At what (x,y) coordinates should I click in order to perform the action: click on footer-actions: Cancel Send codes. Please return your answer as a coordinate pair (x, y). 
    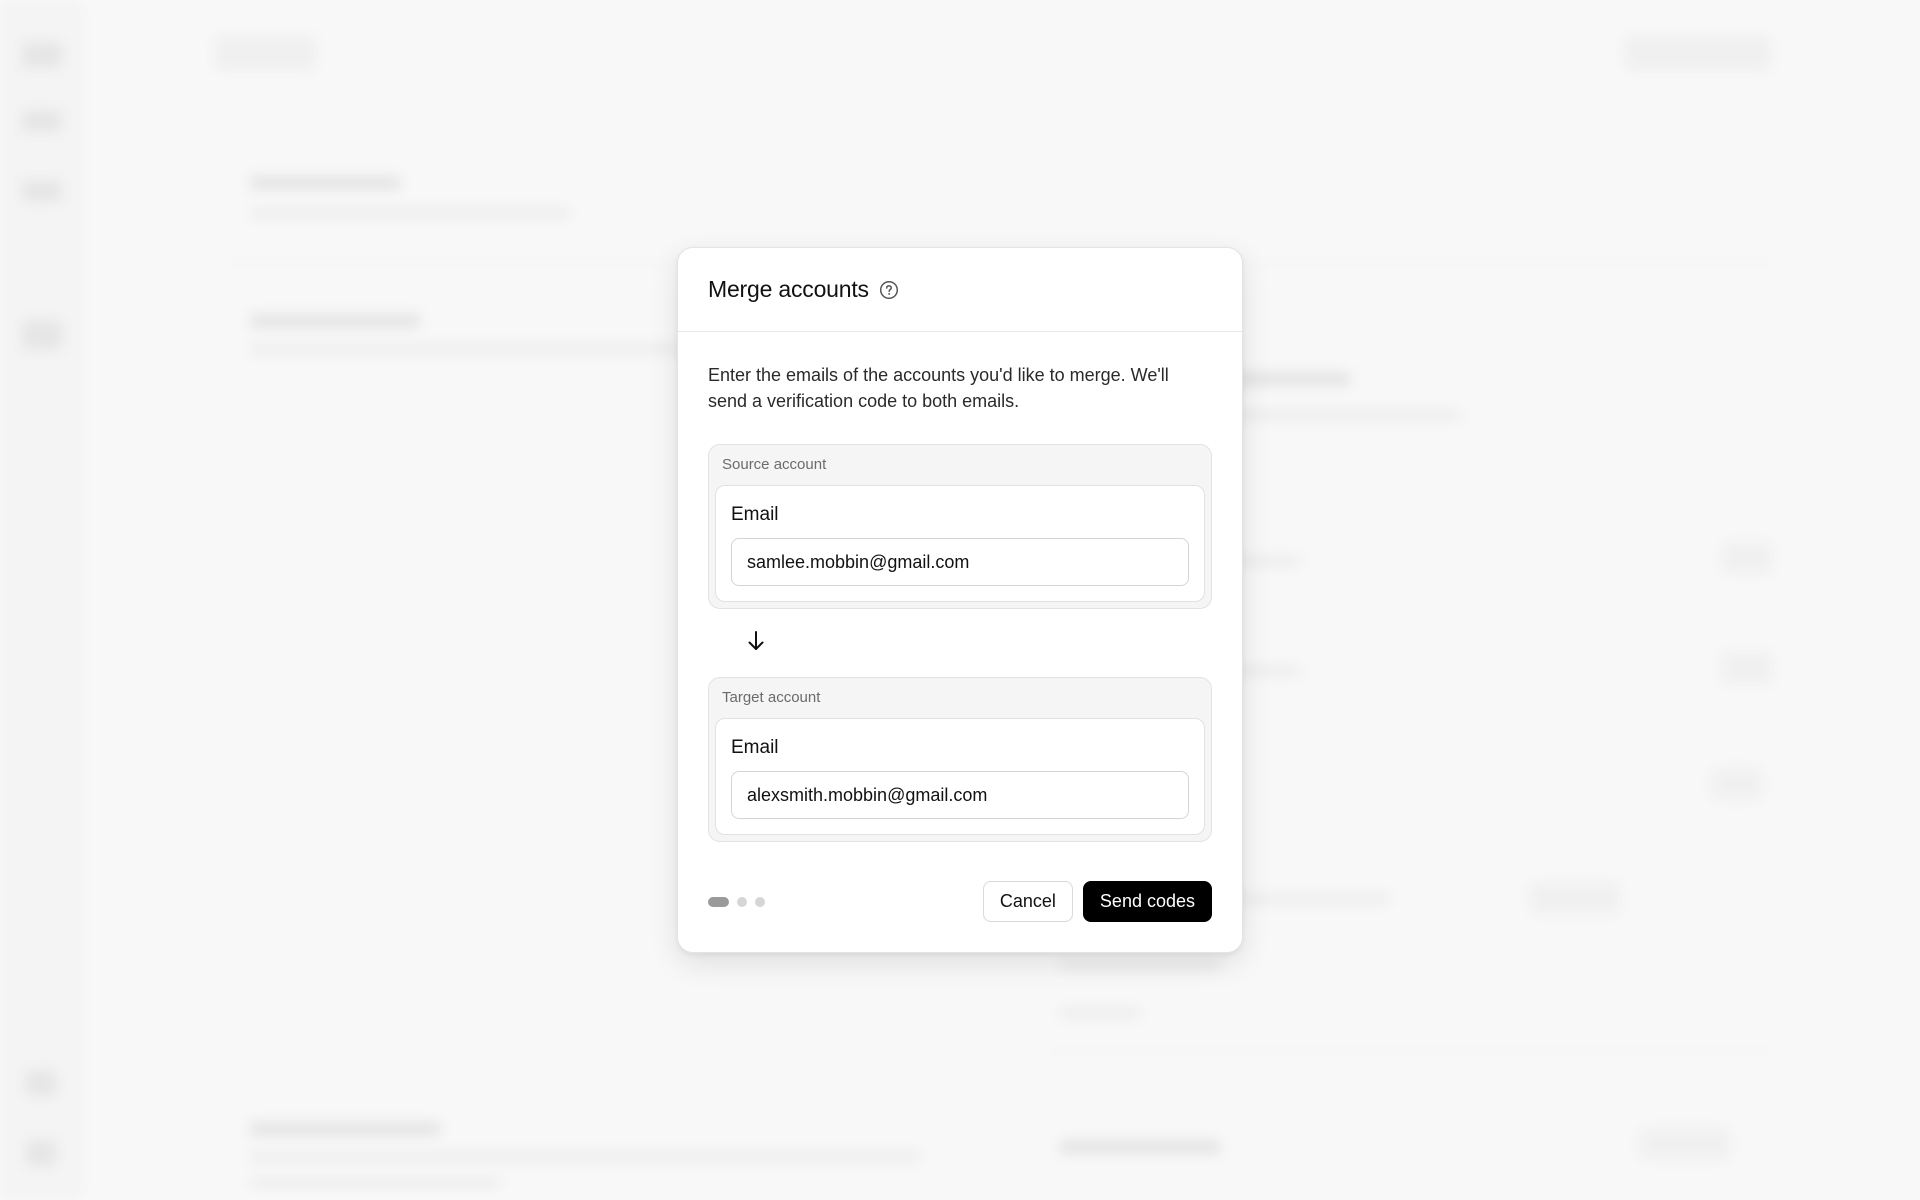
    Looking at the image, I should click on (1097, 901).